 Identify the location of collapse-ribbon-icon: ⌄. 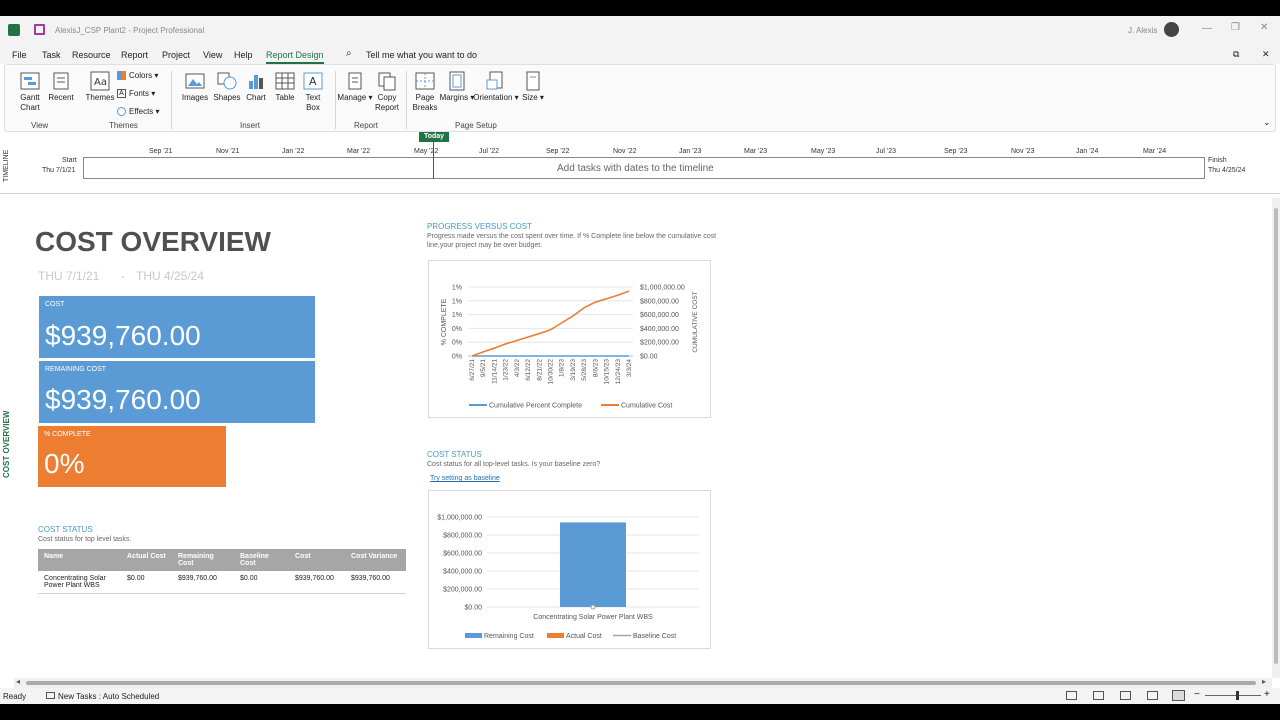
(1267, 122).